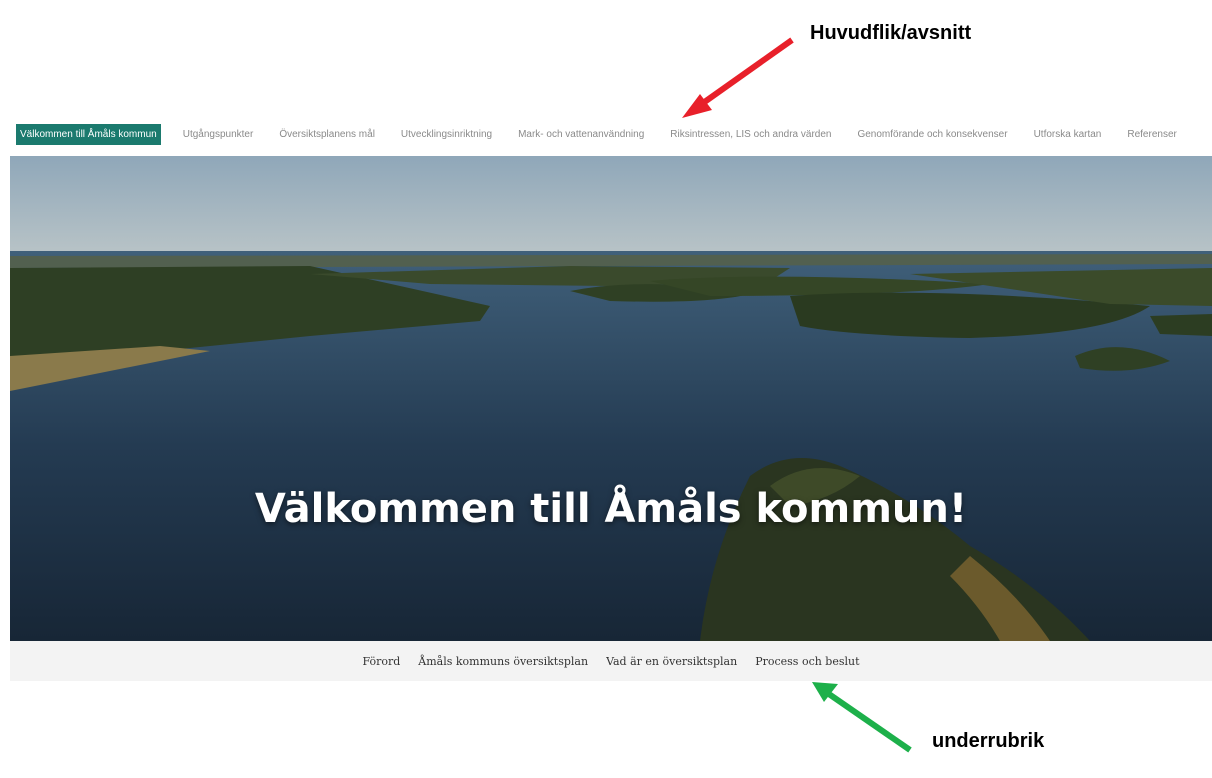  What do you see at coordinates (88, 134) in the screenshot?
I see `tab-valkommen: Välkommen till Åmåls kommun` at bounding box center [88, 134].